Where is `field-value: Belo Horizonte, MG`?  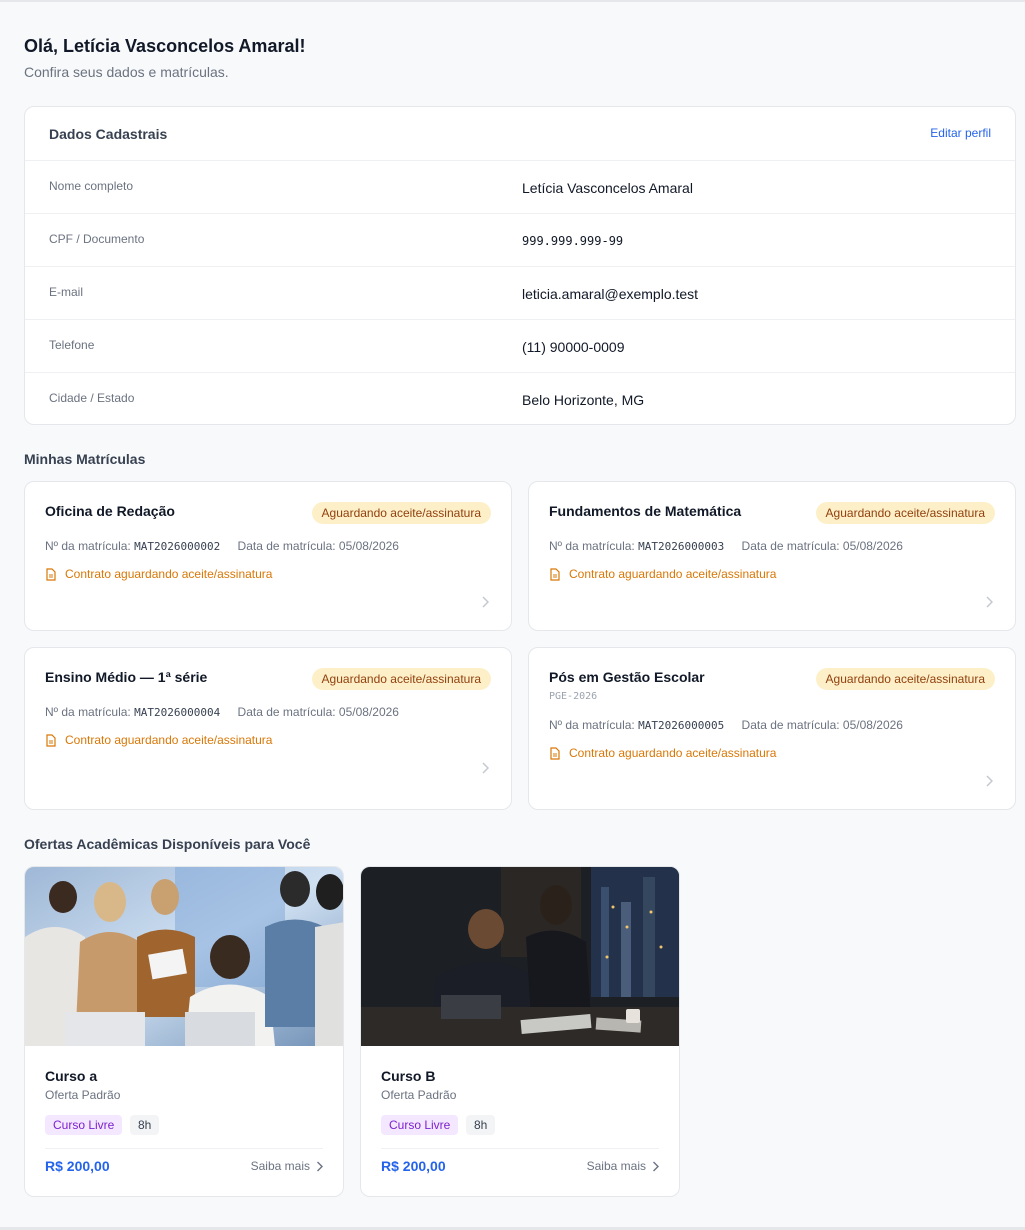 field-value: Belo Horizonte, MG is located at coordinates (583, 400).